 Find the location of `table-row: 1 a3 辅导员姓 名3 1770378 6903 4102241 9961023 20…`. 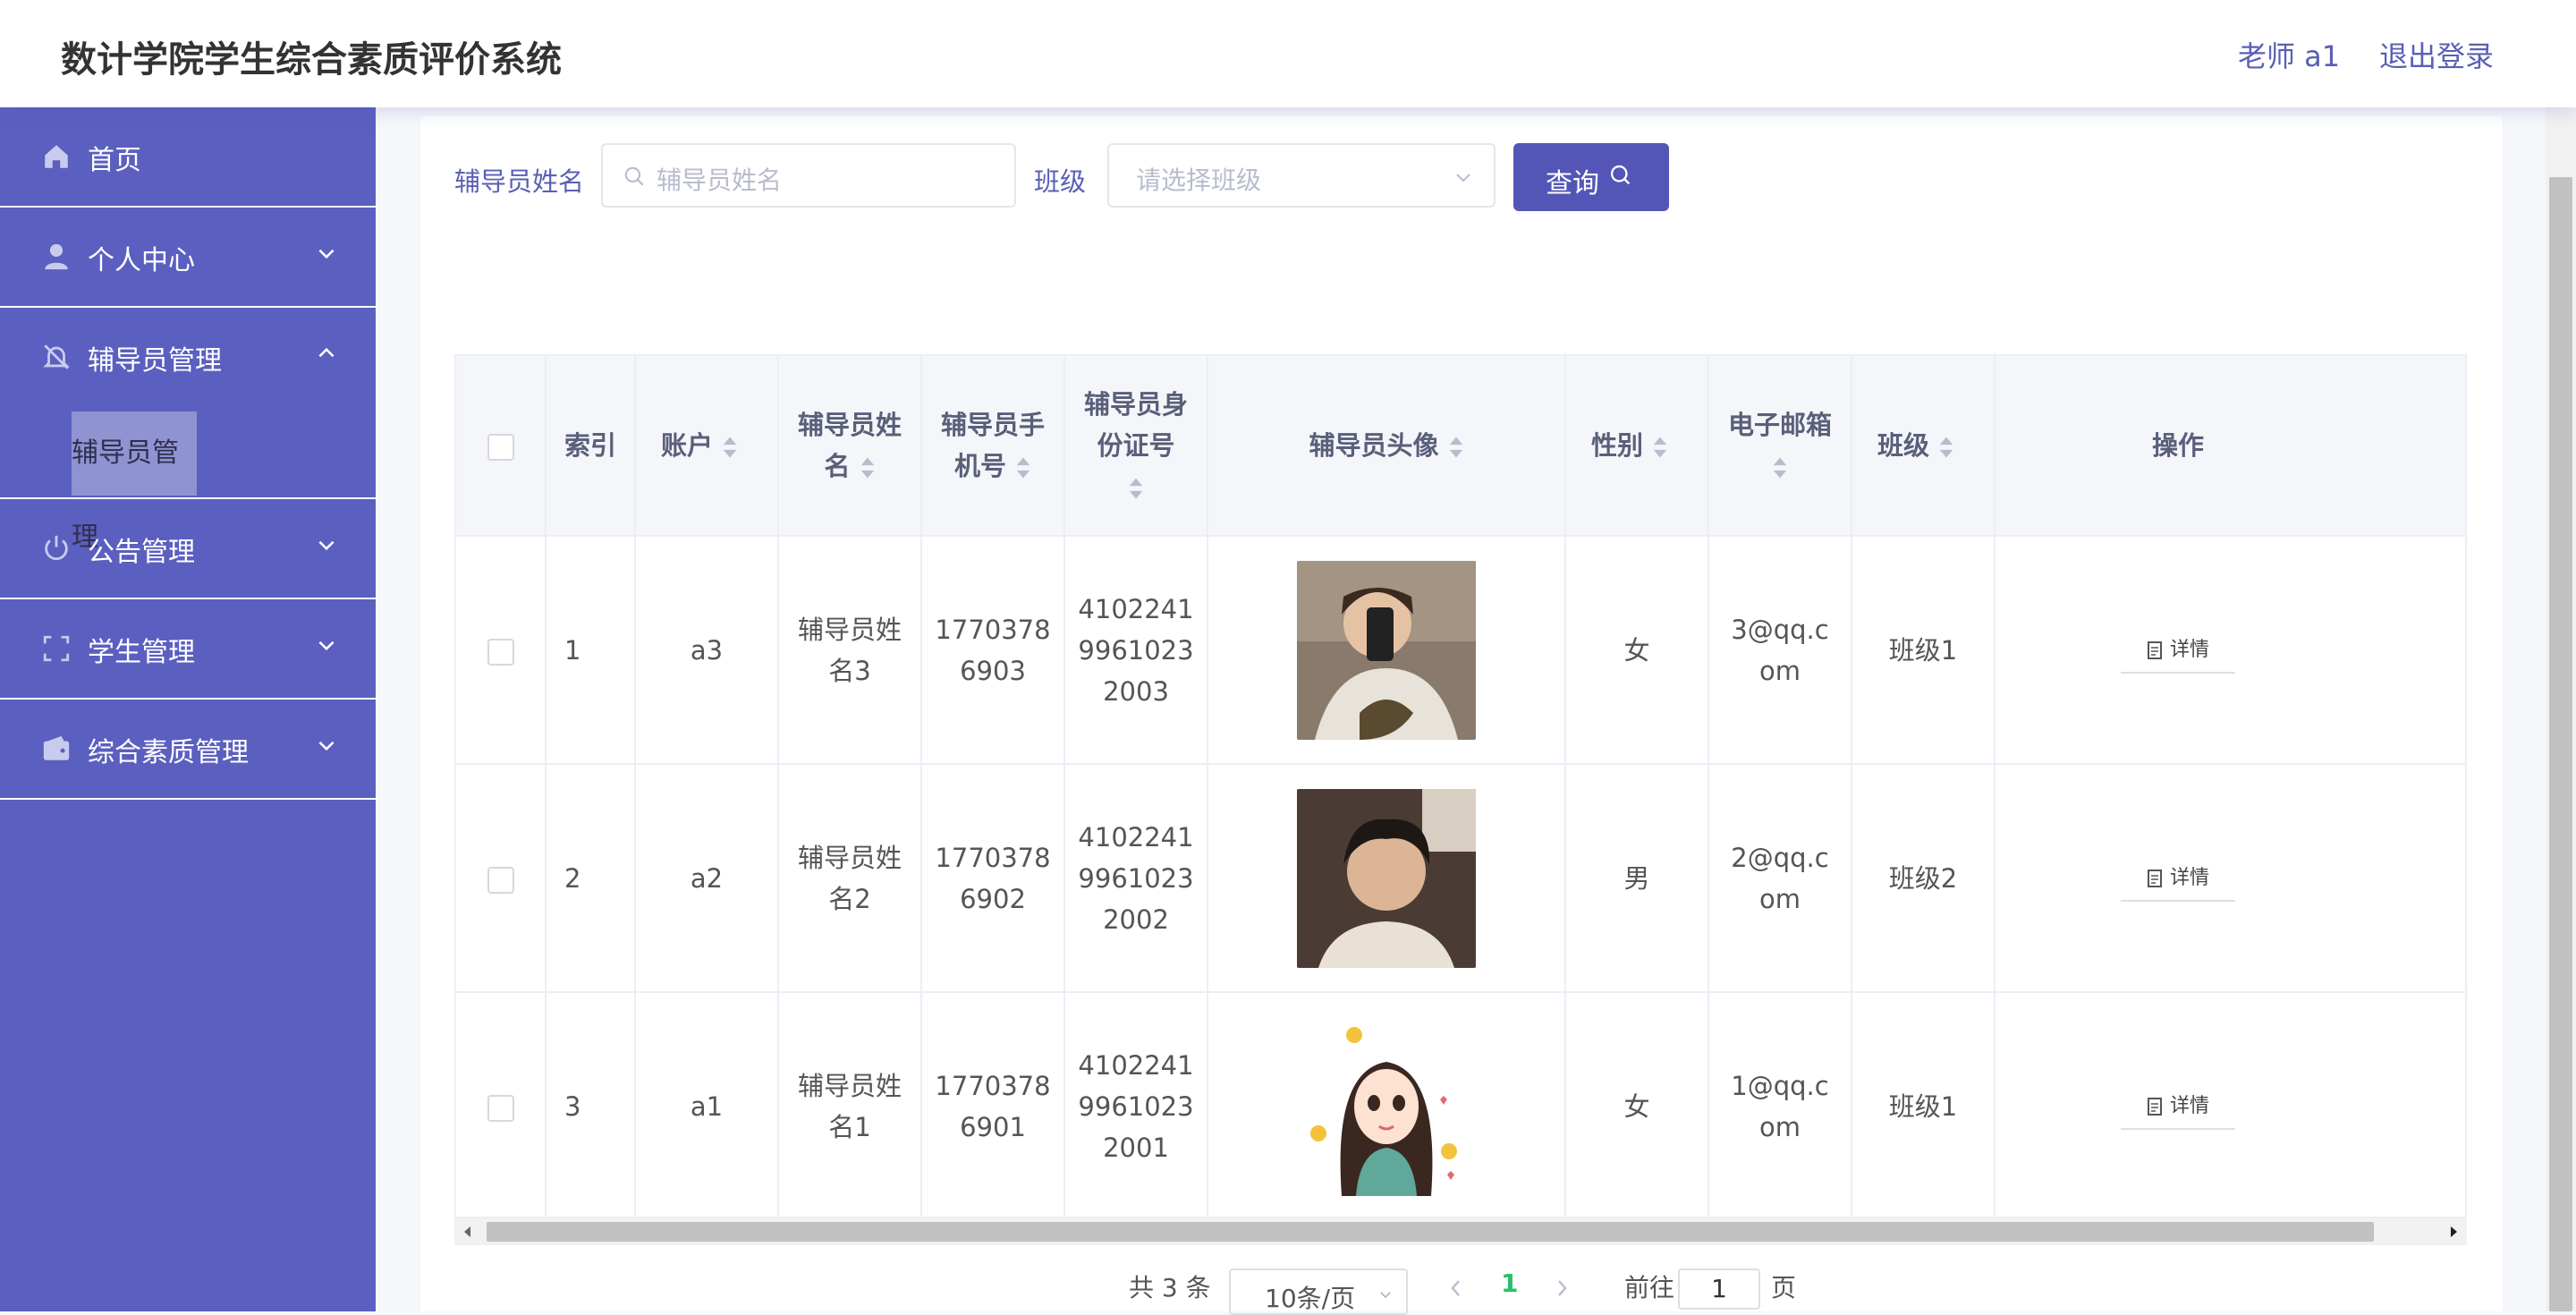

table-row: 1 a3 辅导员姓 名3 1770378 6903 4102241 9961023 20… is located at coordinates (1460, 650).